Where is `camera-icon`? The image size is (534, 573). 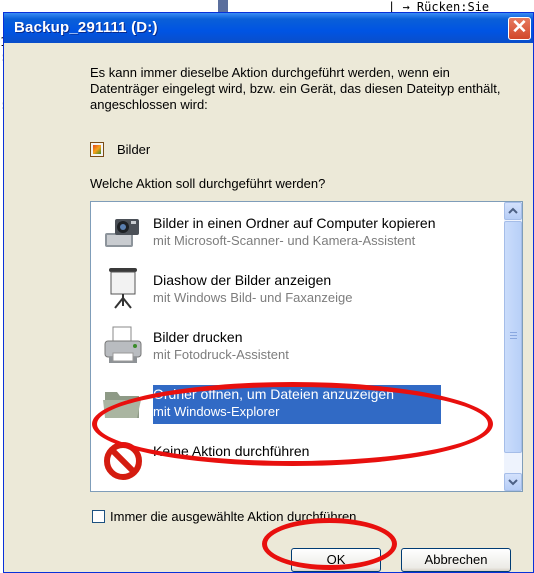 camera-icon is located at coordinates (122, 233).